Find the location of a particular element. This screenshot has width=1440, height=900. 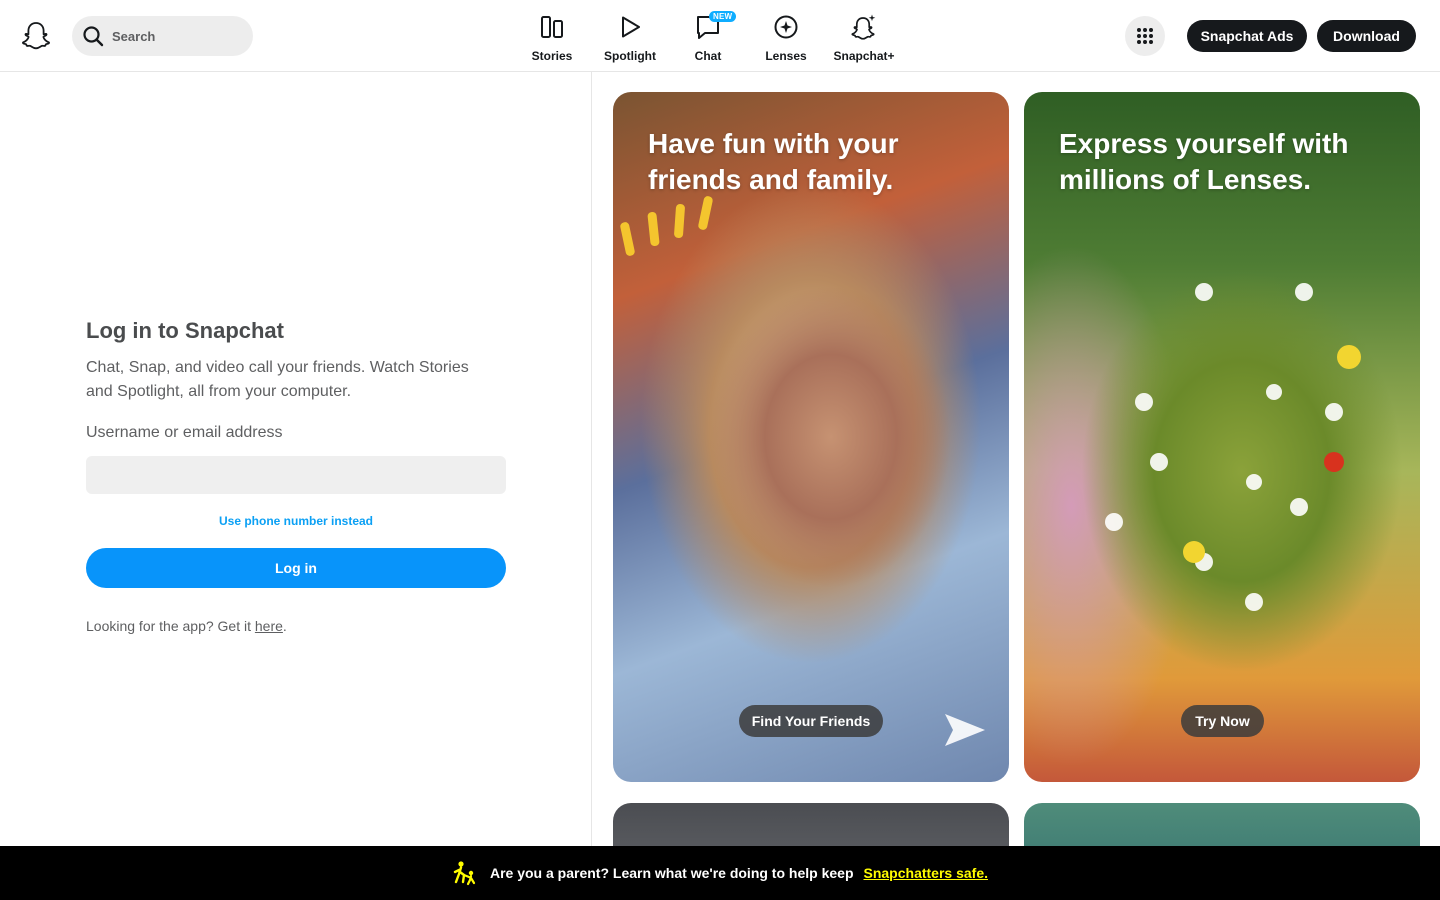

search-box is located at coordinates (162, 36).